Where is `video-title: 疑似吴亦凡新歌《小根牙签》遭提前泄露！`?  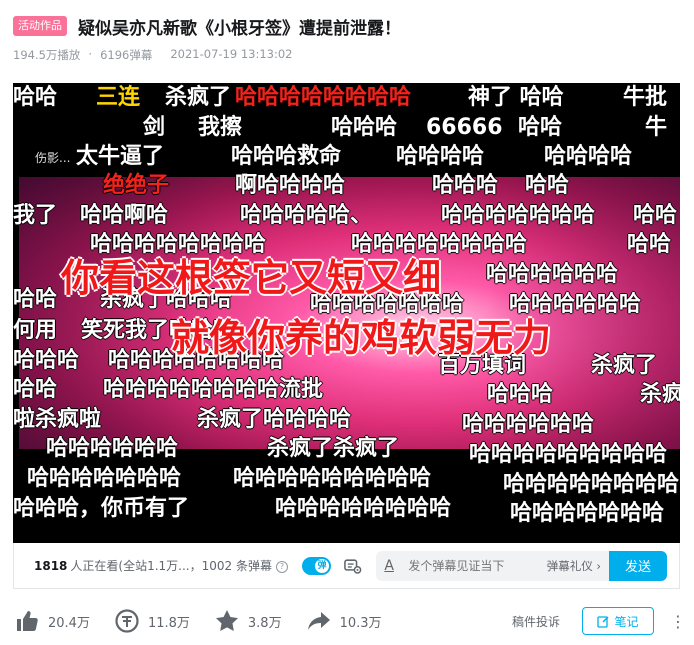 video-title: 疑似吴亦凡新歌《小根牙签》遭提前泄露！ is located at coordinates (239, 28).